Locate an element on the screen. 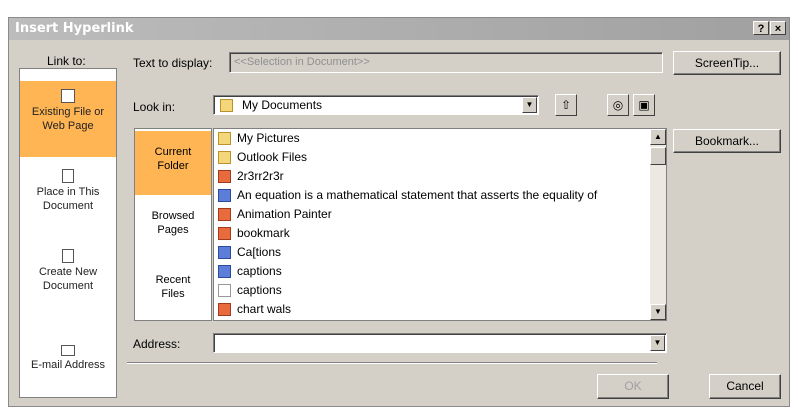 Image resolution: width=798 pixels, height=412 pixels. file-name: Ca[tions is located at coordinates (259, 252).